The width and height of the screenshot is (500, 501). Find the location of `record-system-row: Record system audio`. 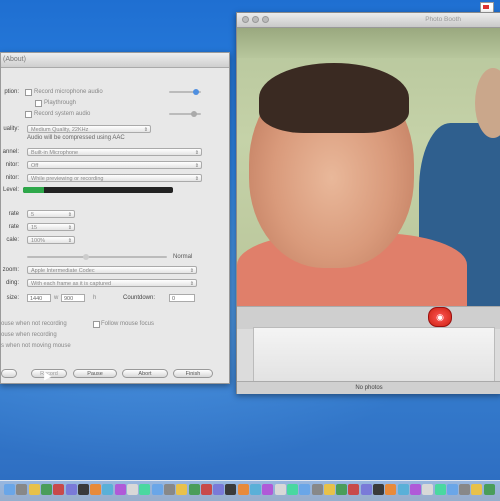

record-system-row: Record system audio is located at coordinates (115, 114).